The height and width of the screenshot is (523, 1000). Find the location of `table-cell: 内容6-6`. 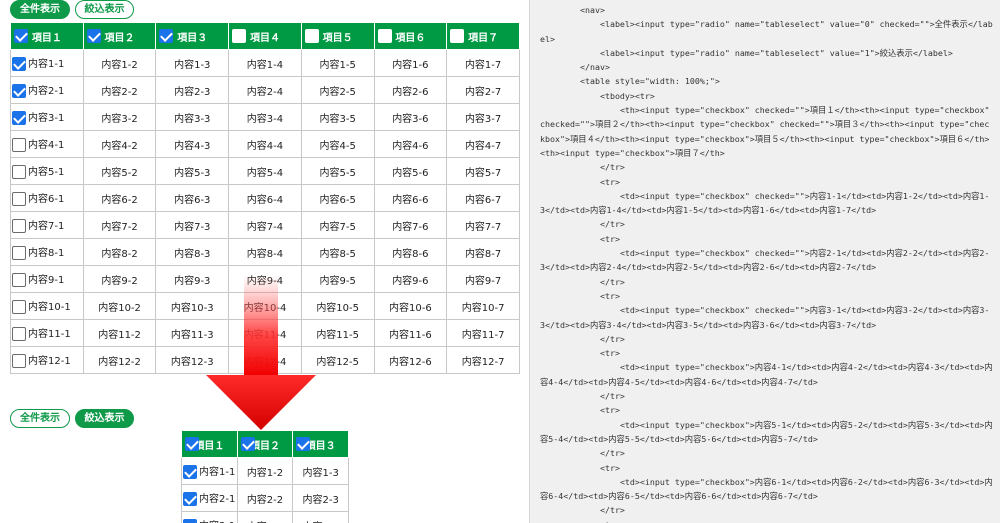

table-cell: 内容6-6 is located at coordinates (410, 198).